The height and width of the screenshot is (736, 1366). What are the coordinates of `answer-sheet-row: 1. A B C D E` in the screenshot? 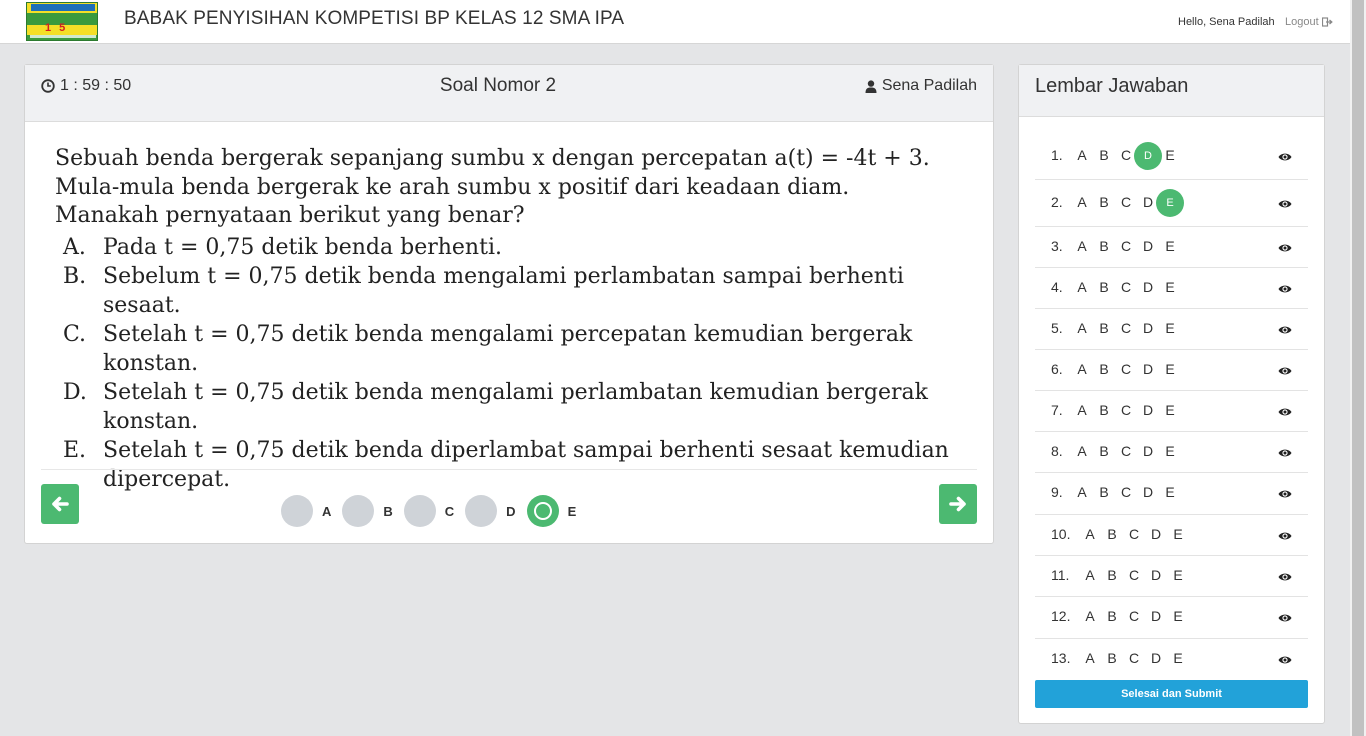 It's located at (1171, 156).